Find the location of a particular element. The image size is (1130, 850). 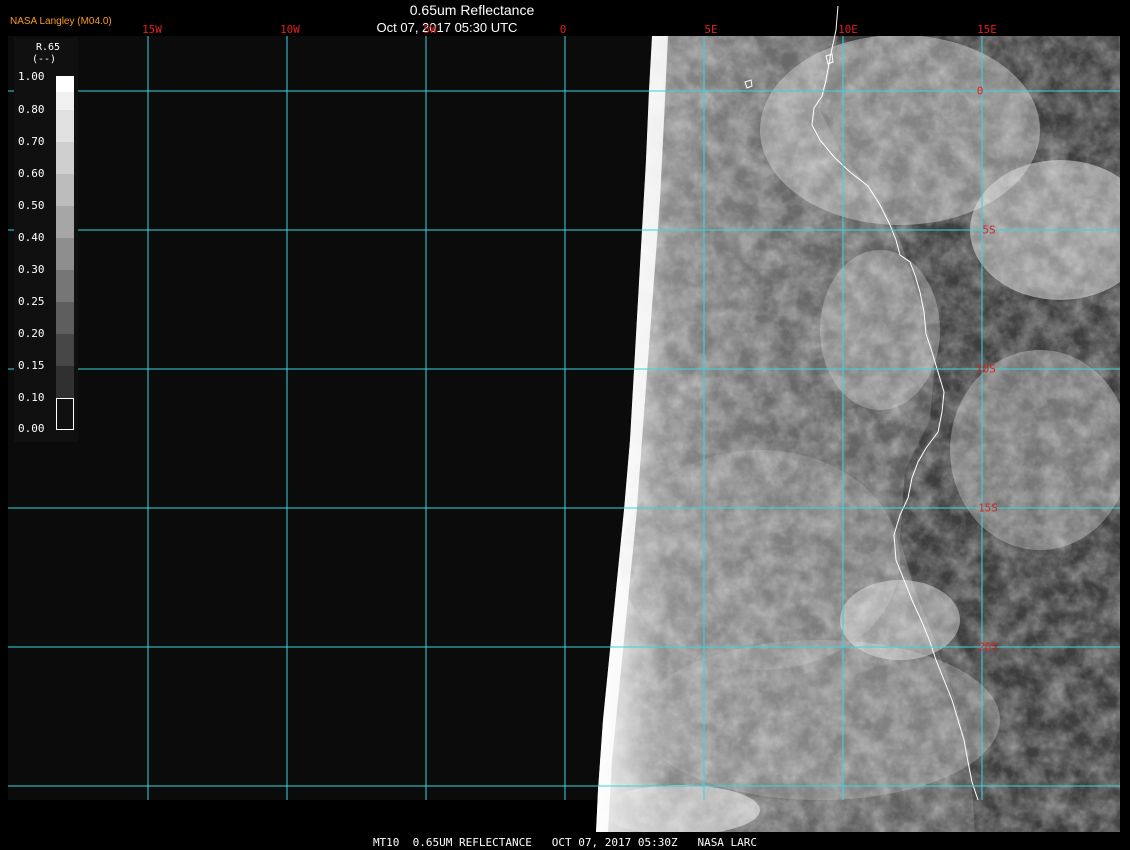

lat-label-10s: 10S is located at coordinates (986, 369).